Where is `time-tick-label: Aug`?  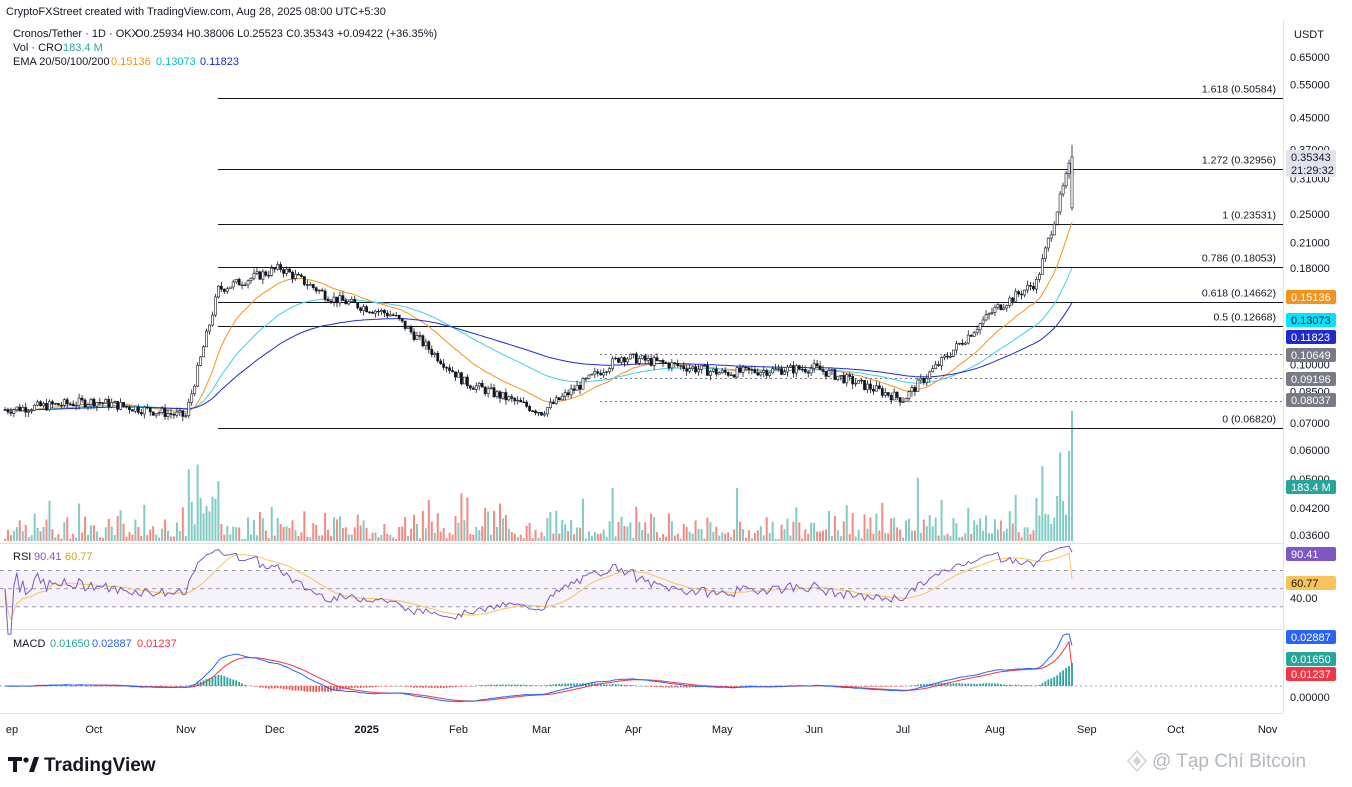
time-tick-label: Aug is located at coordinates (995, 730).